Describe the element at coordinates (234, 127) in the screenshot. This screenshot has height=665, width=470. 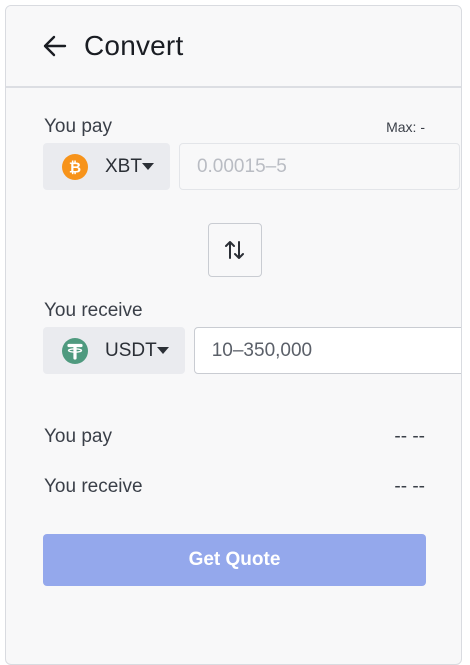
I see `pay-label-row: You pay Max: -` at that location.